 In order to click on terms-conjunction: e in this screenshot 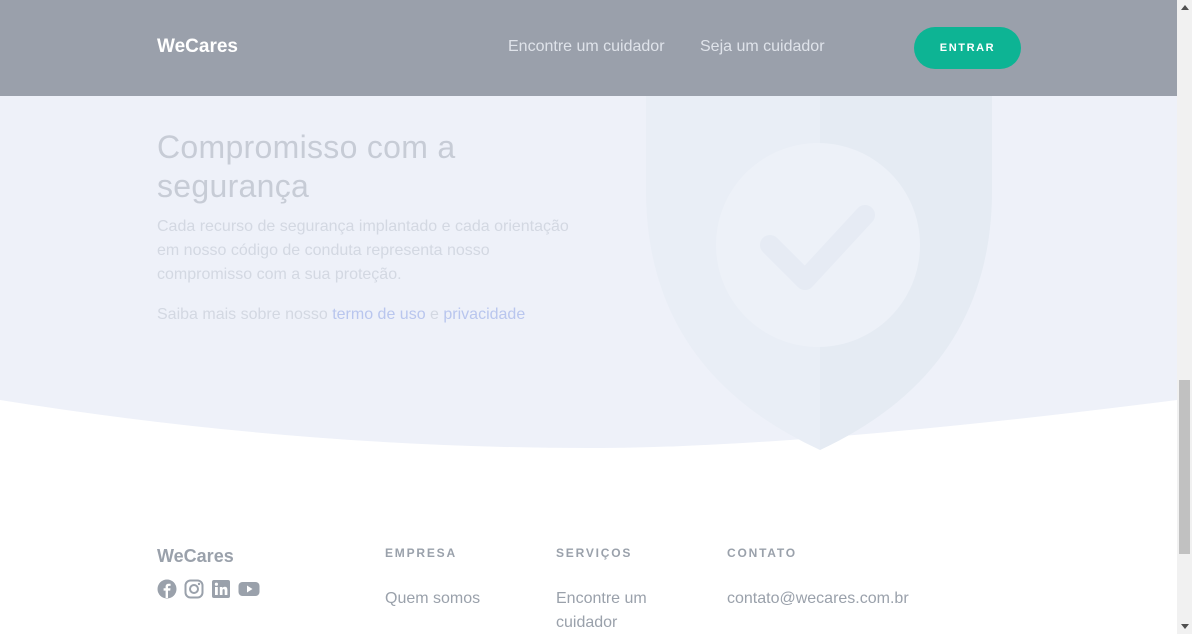, I will do `click(434, 314)`.